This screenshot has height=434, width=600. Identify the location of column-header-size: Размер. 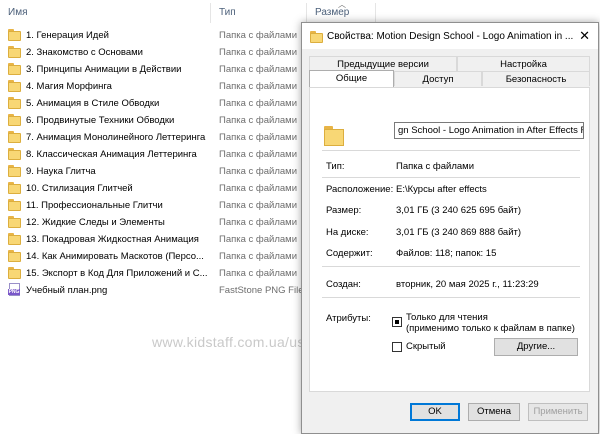
(332, 12).